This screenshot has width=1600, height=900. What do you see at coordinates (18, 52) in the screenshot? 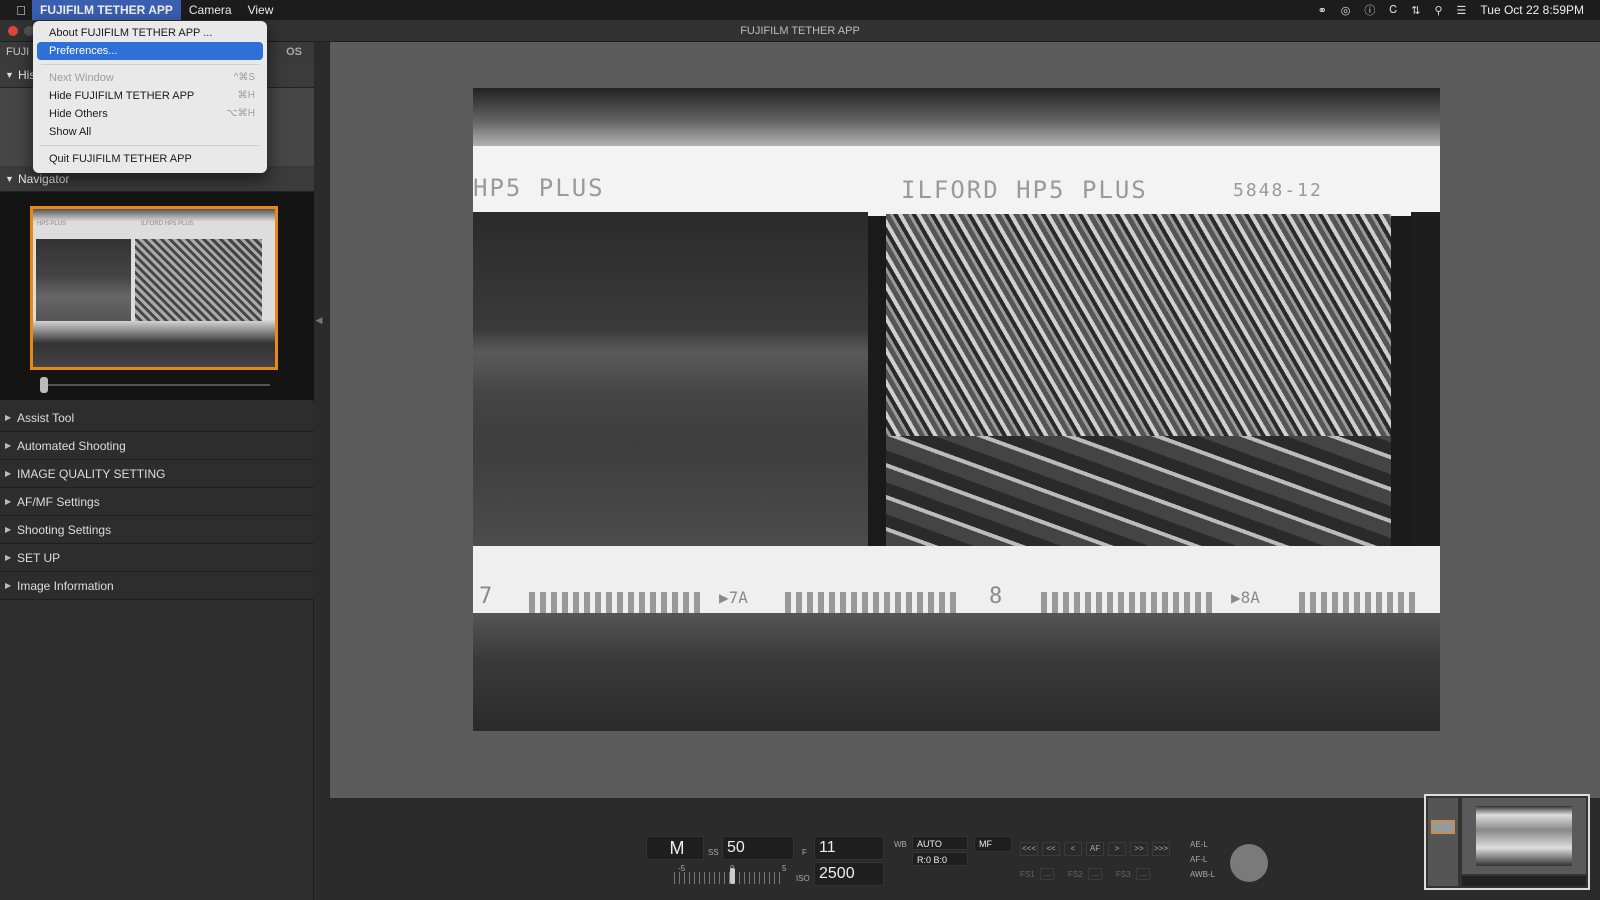
I see `logo-left: FUJI` at bounding box center [18, 52].